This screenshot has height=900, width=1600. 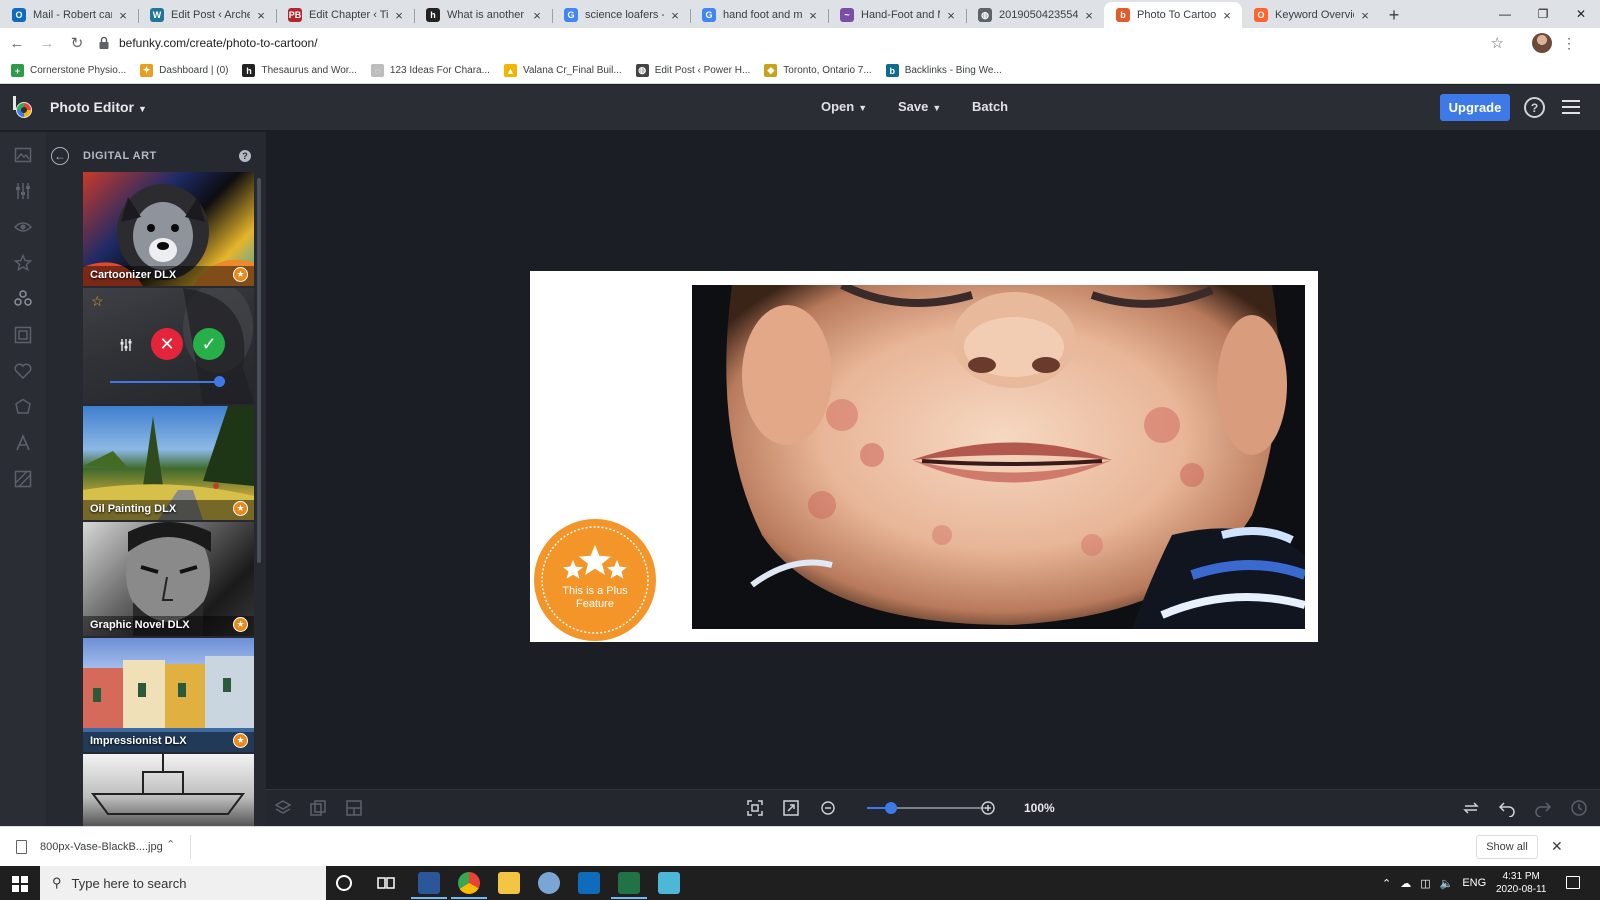 What do you see at coordinates (1569, 43) in the screenshot?
I see `browser-menu-icon: ⋮` at bounding box center [1569, 43].